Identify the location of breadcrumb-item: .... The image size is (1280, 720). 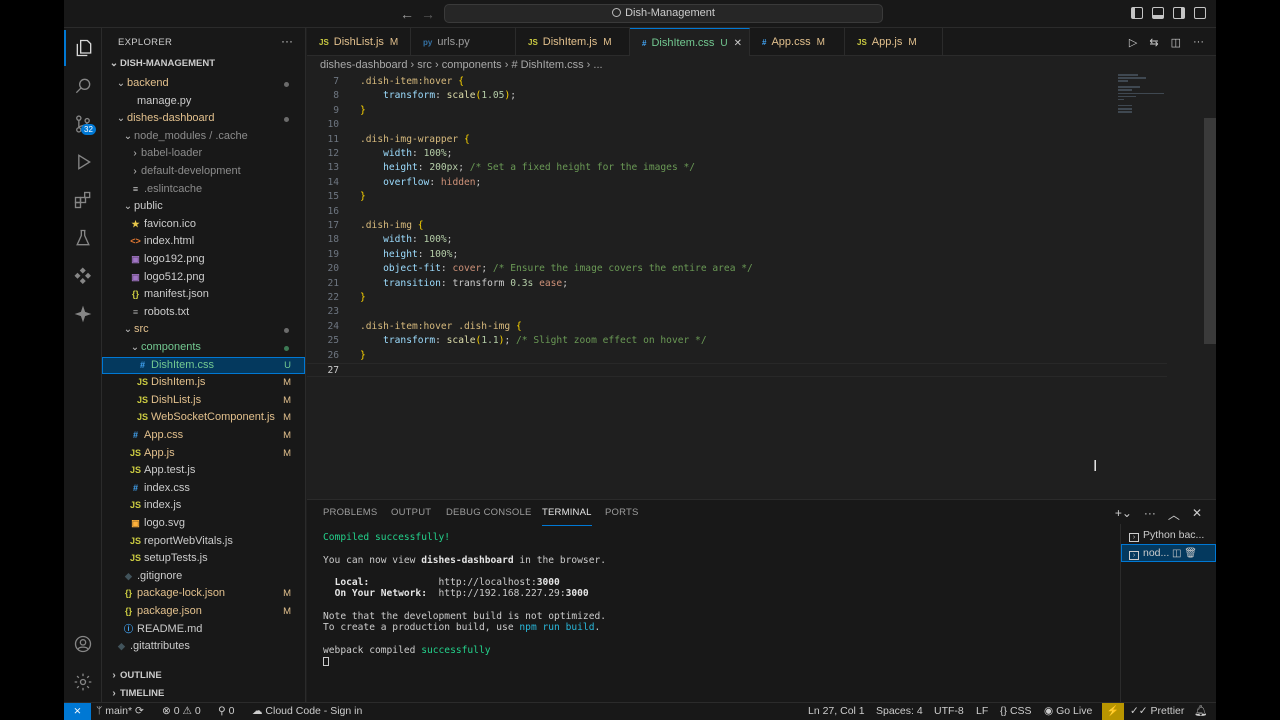
(597, 65).